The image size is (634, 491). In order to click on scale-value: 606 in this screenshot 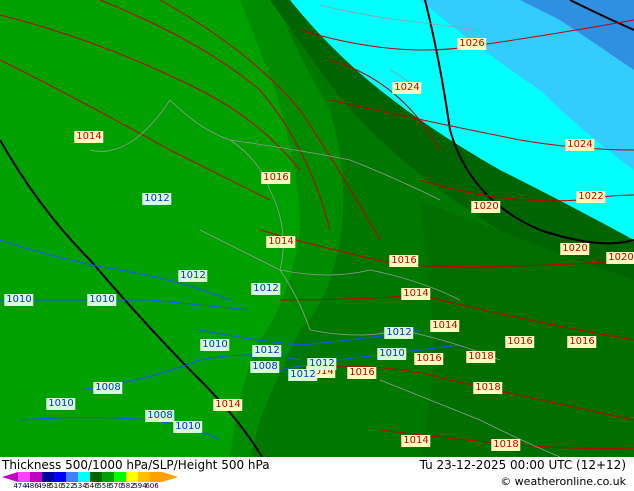, I will do `click(152, 486)`.